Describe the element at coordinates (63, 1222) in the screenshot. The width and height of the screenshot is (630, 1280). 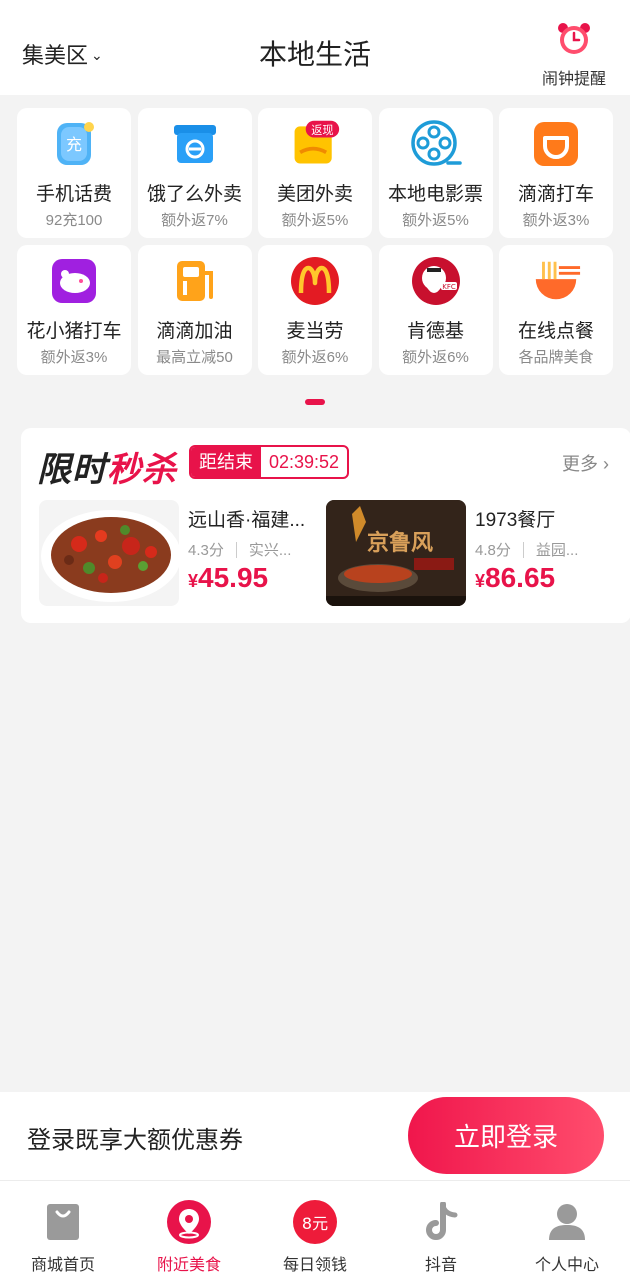
I see `shopping-bag-icon` at that location.